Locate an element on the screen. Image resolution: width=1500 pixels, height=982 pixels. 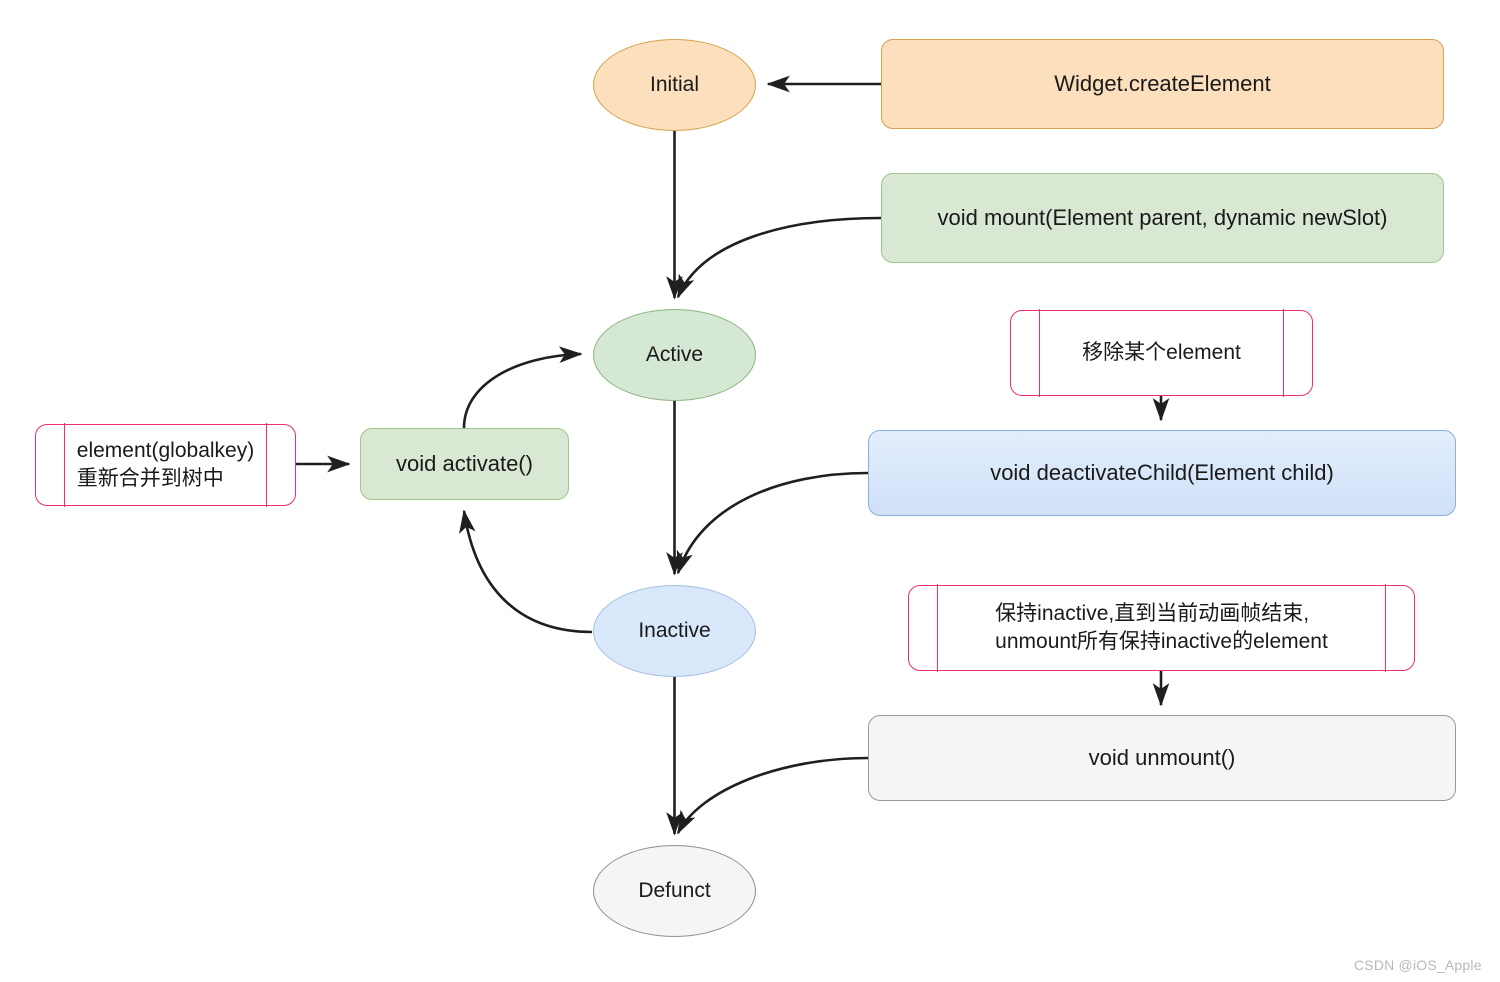
state-label-defunct: Defunct is located at coordinates (674, 890).